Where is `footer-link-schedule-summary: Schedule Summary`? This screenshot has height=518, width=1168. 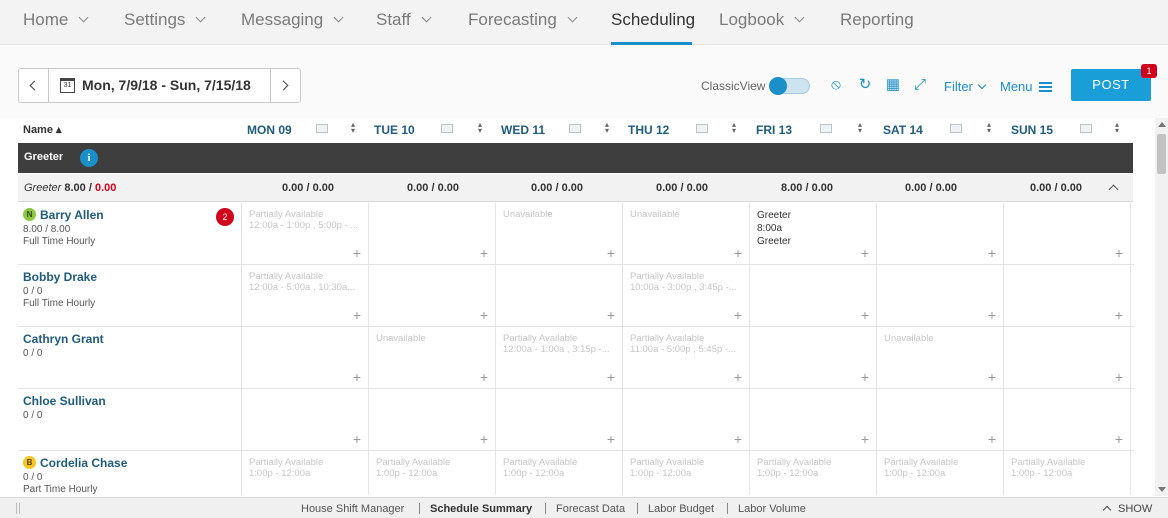 footer-link-schedule-summary: Schedule Summary is located at coordinates (481, 509).